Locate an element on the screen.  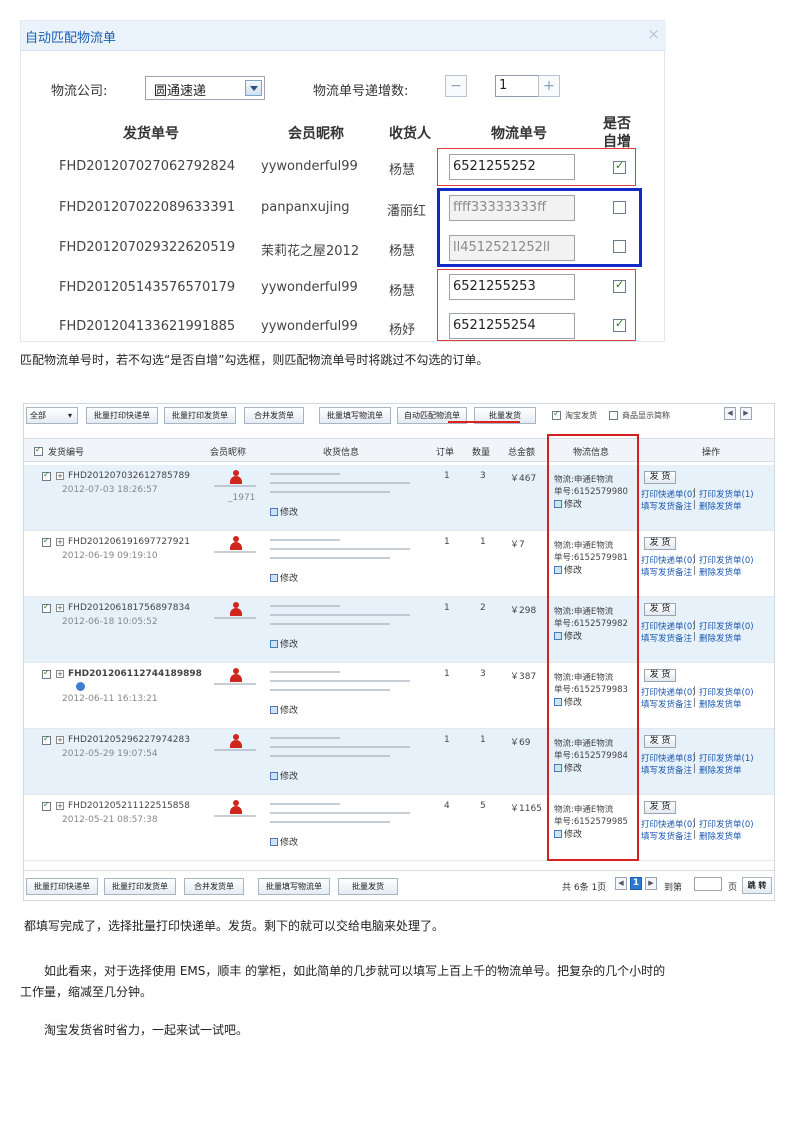
company-selected-value: 圆通速递 is located at coordinates (180, 91).